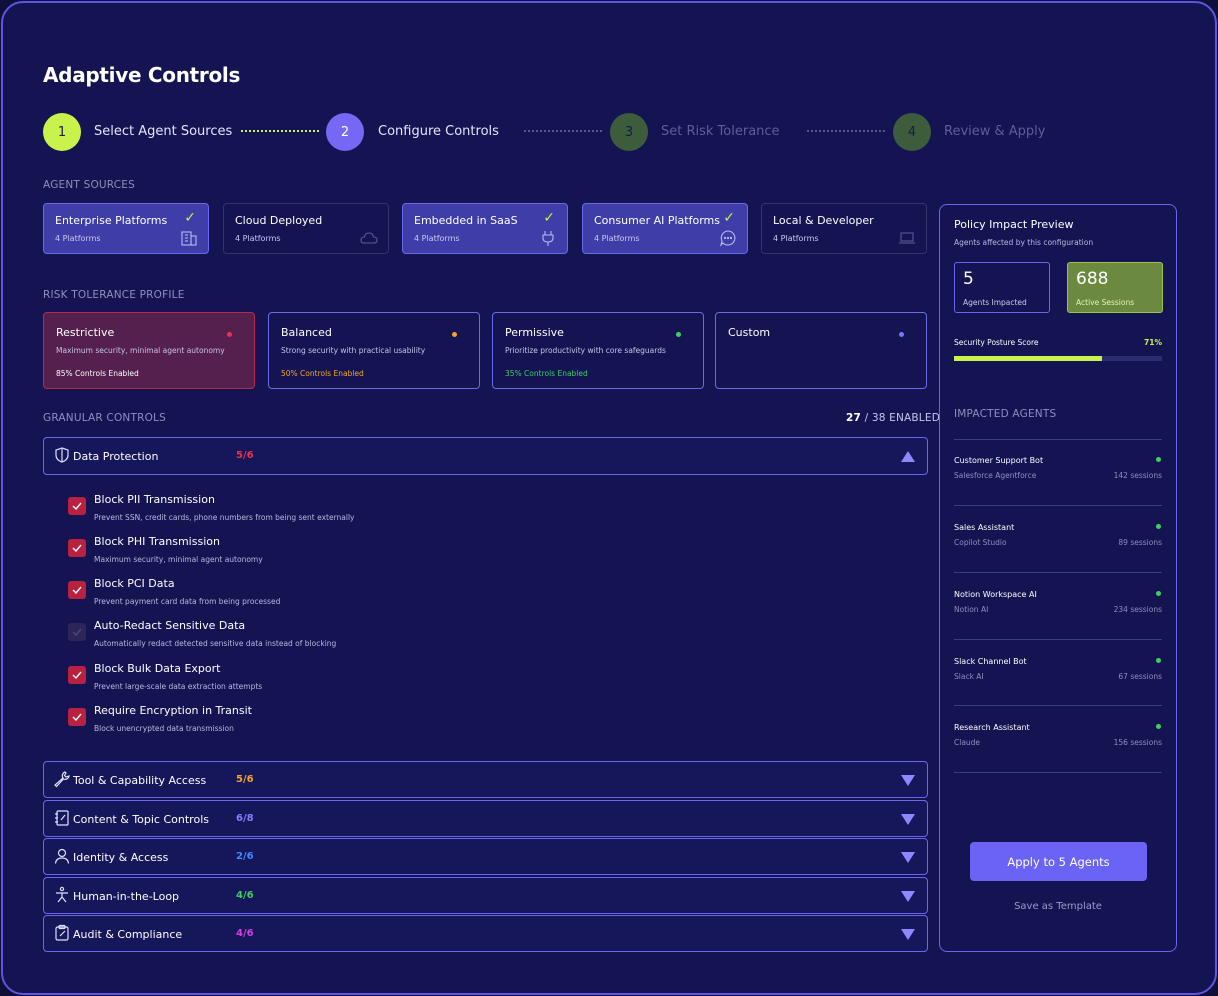 This screenshot has width=1218, height=996. I want to click on group-name: Human-in-the-Loop, so click(126, 896).